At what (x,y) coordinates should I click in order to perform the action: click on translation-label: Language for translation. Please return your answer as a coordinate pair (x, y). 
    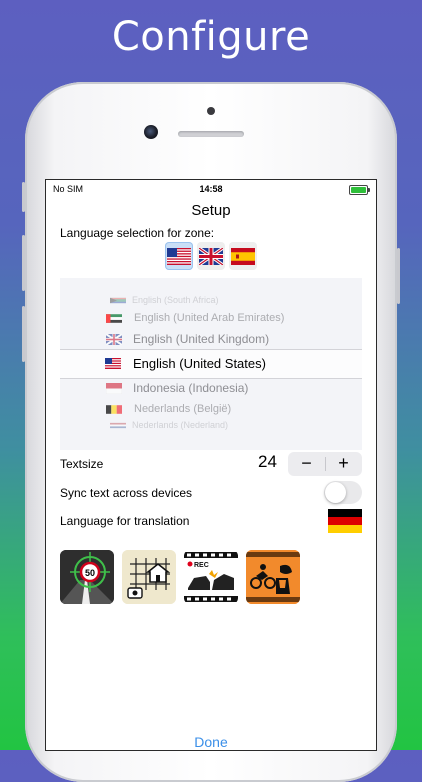
    Looking at the image, I should click on (125, 521).